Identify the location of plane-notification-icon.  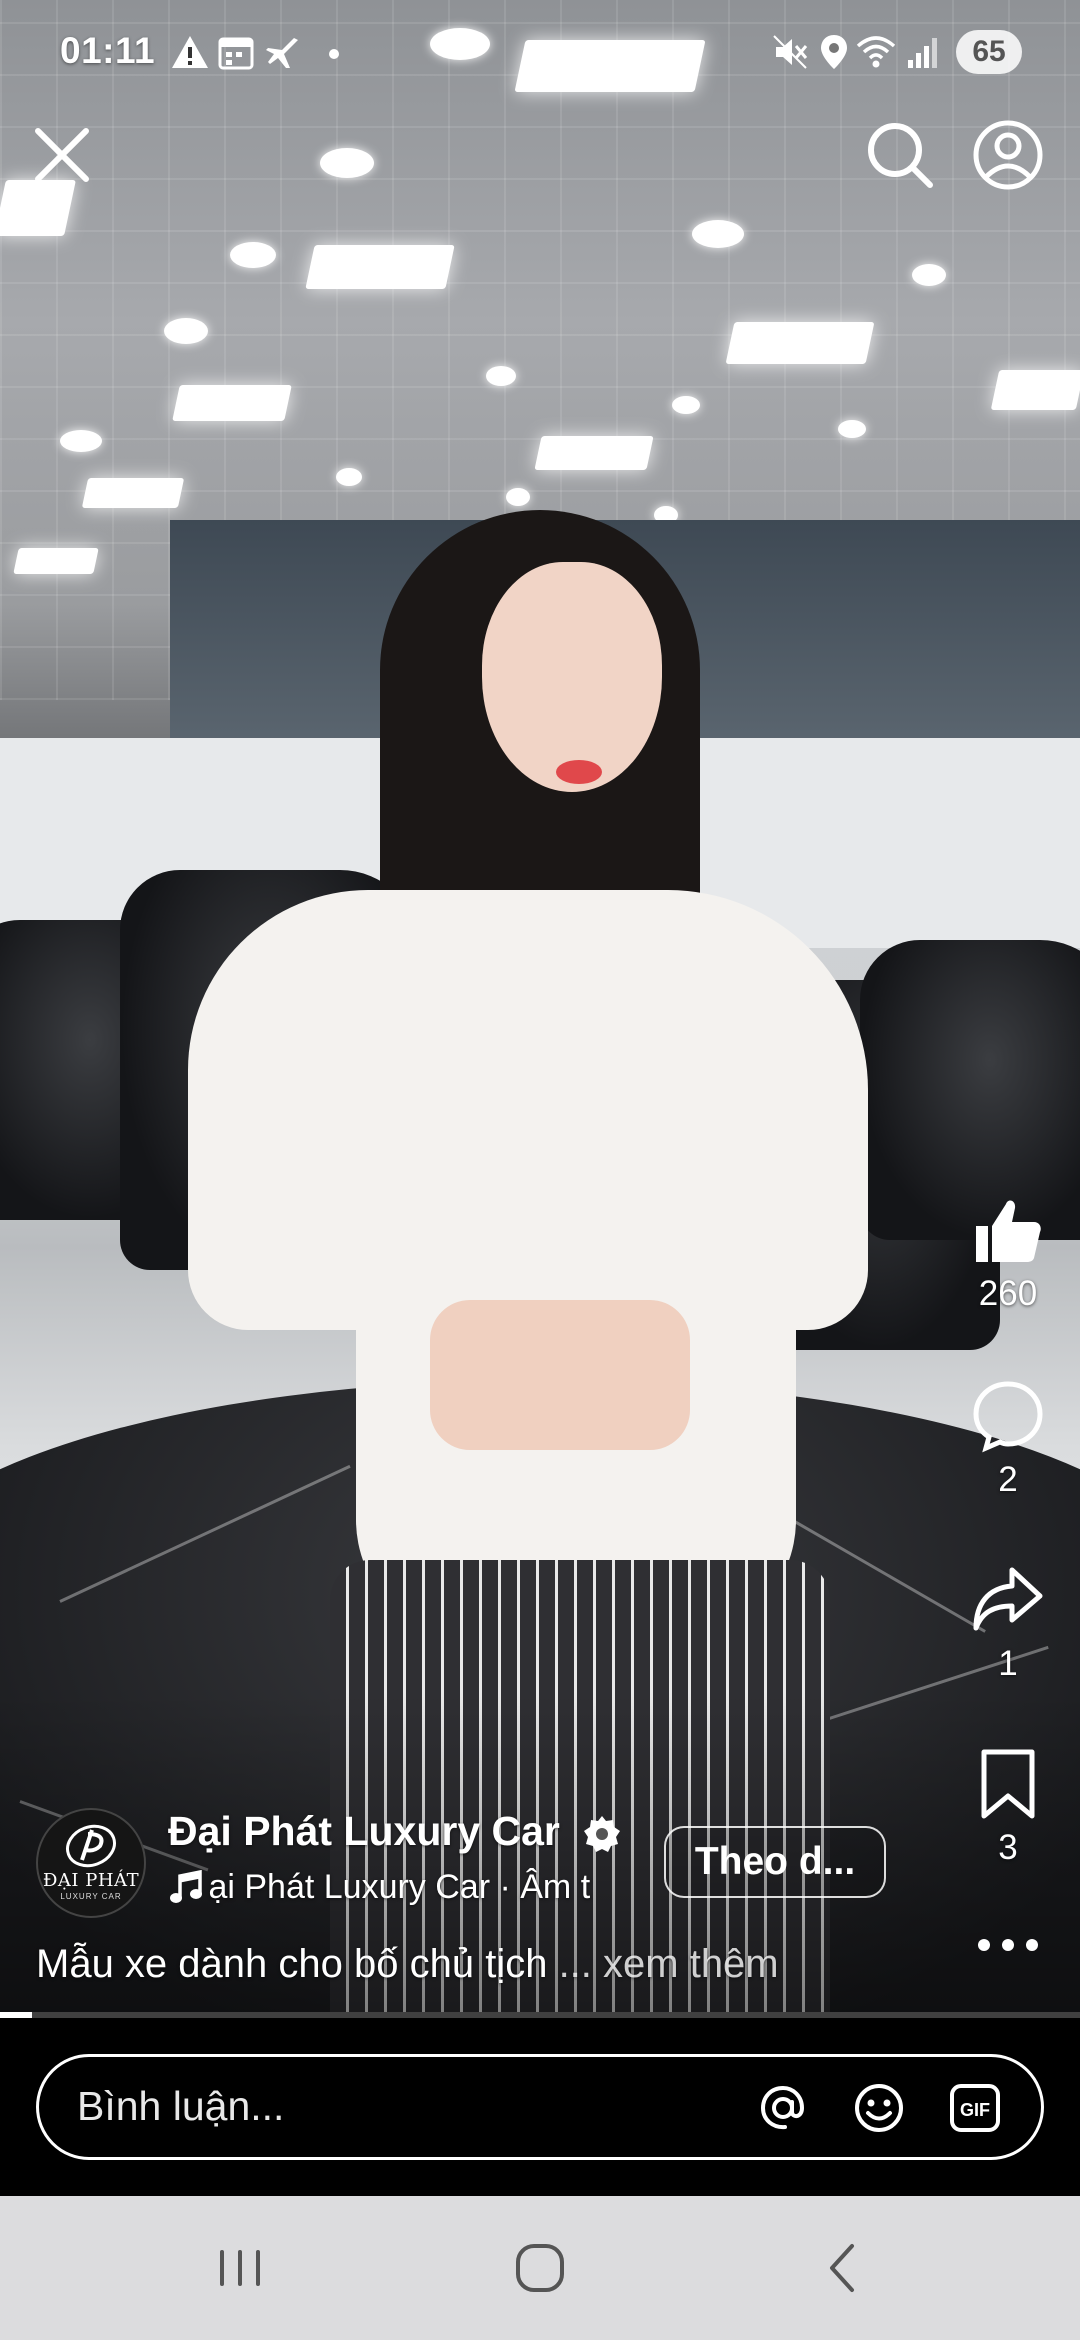
(282, 53).